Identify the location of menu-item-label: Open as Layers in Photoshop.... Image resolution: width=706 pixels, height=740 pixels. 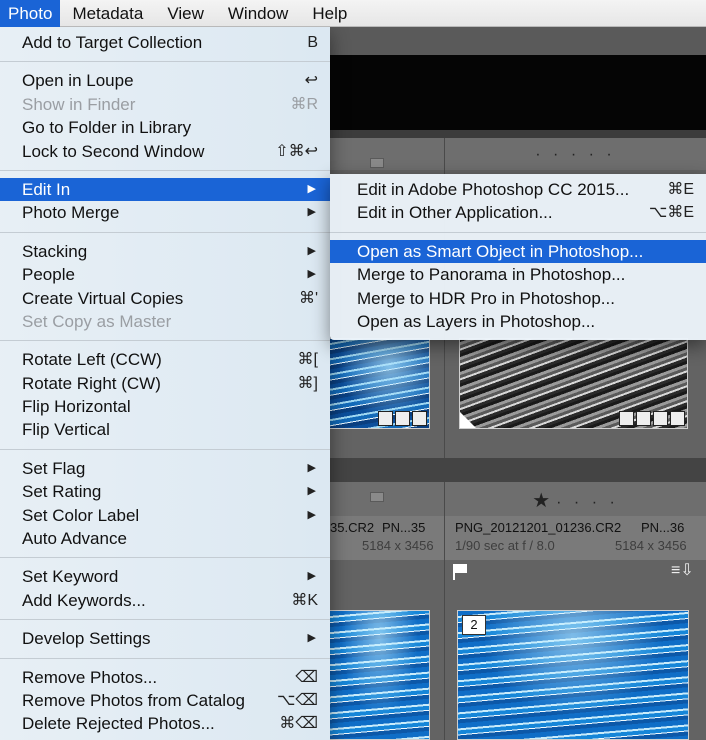
(476, 321).